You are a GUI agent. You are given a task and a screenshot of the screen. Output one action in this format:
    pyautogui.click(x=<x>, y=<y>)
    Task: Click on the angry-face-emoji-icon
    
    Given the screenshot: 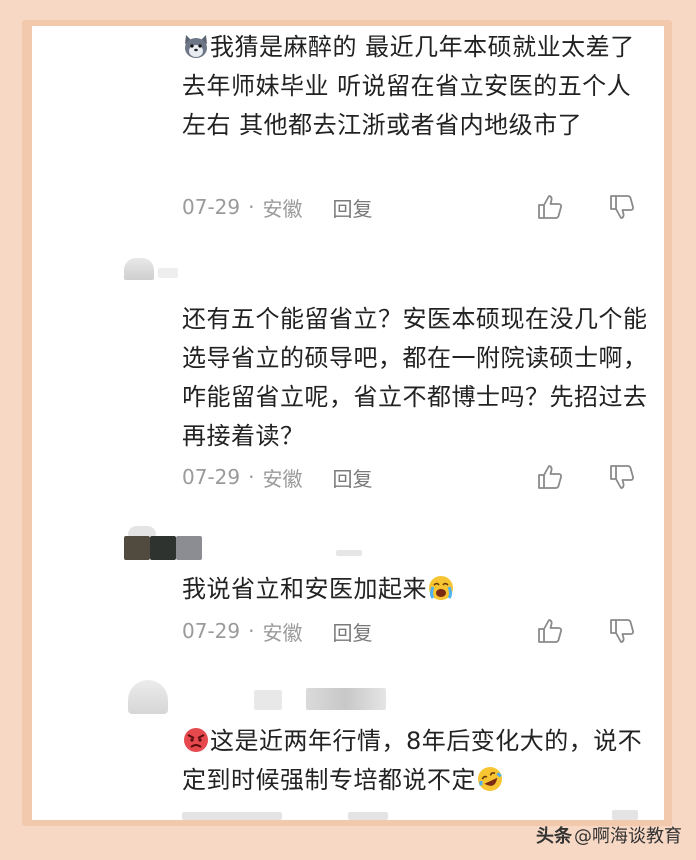 What is the action you would take?
    pyautogui.click(x=196, y=740)
    